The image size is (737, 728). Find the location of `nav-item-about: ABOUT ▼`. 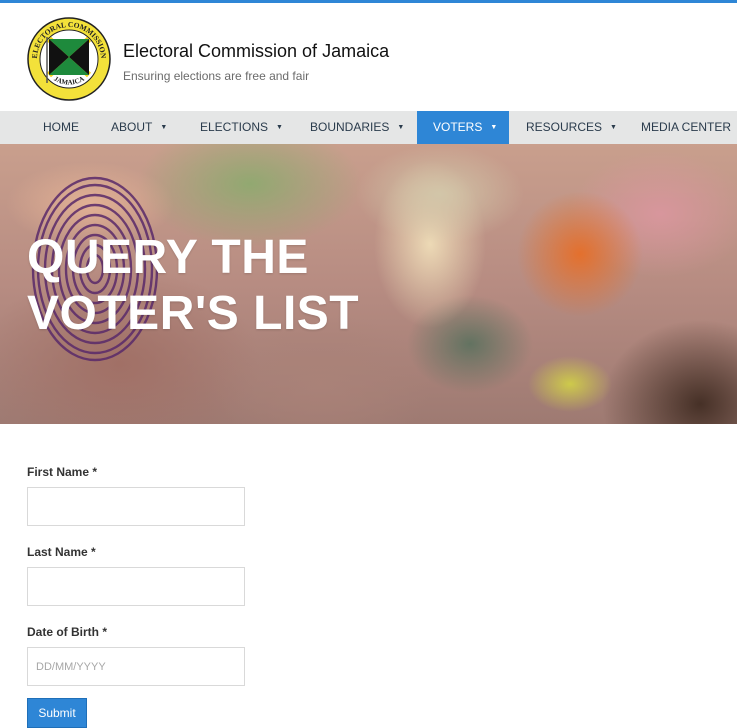

nav-item-about: ABOUT ▼ is located at coordinates (139, 127).